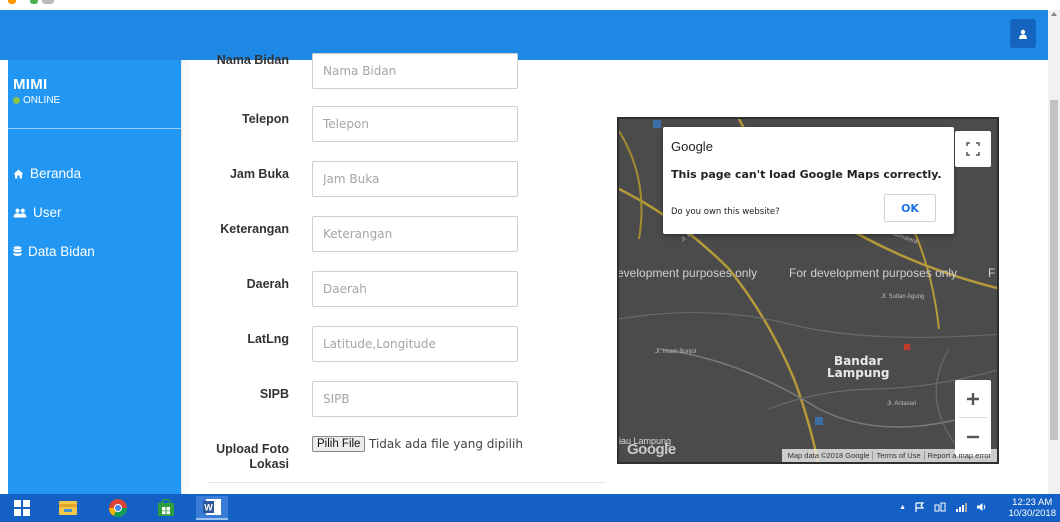  What do you see at coordinates (415, 289) in the screenshot?
I see `daerah-input` at bounding box center [415, 289].